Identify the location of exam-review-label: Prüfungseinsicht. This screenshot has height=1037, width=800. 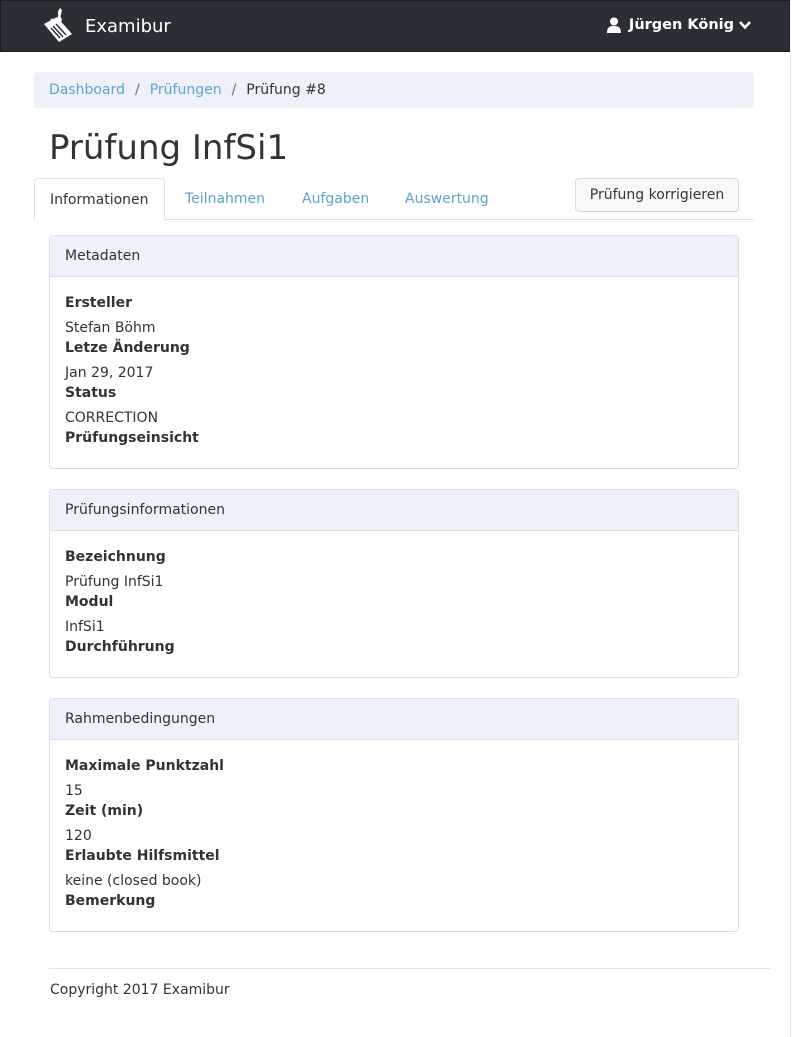
(132, 438).